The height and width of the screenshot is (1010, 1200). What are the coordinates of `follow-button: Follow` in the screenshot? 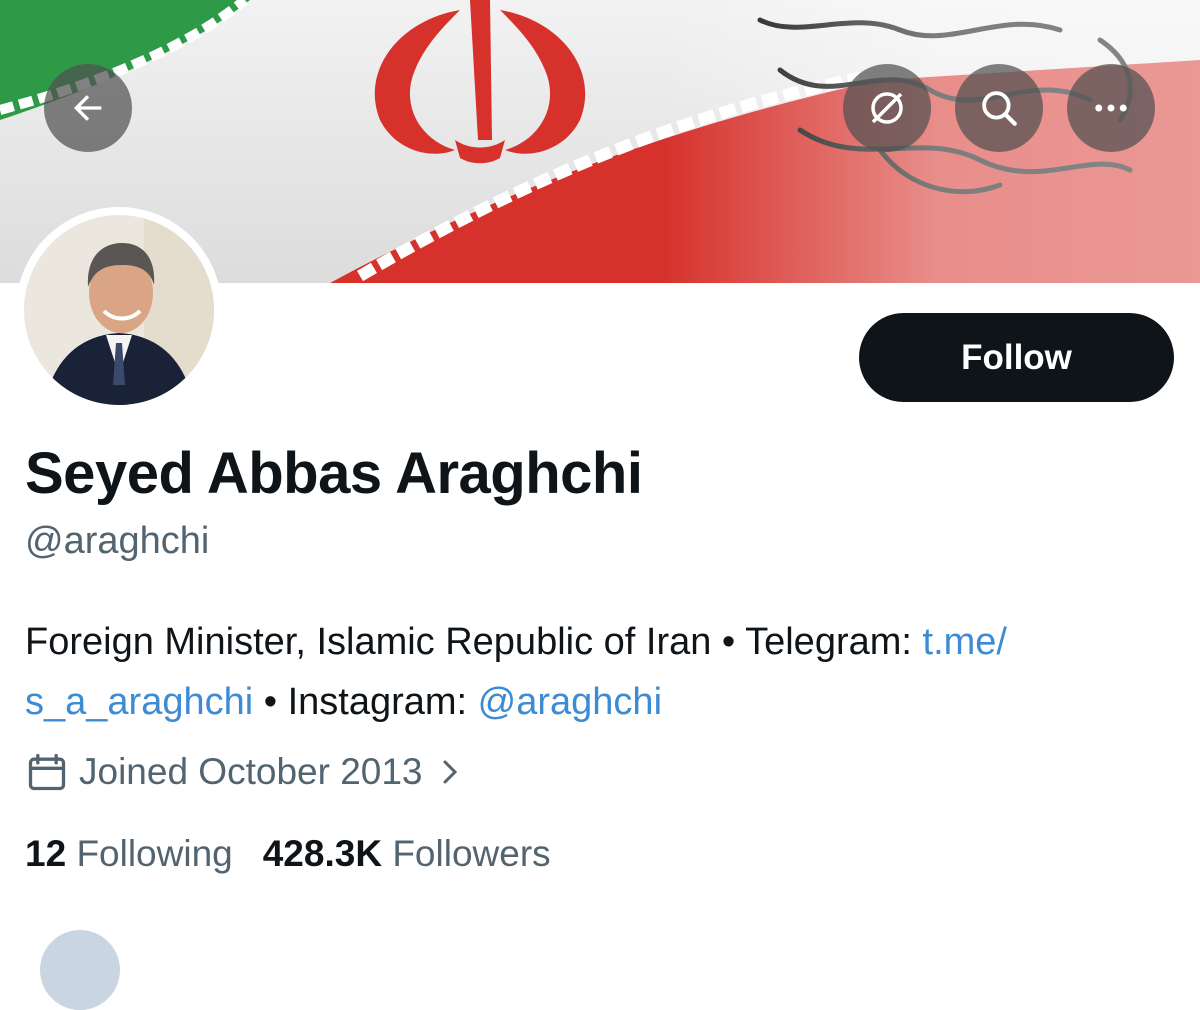 It's located at (1016, 357).